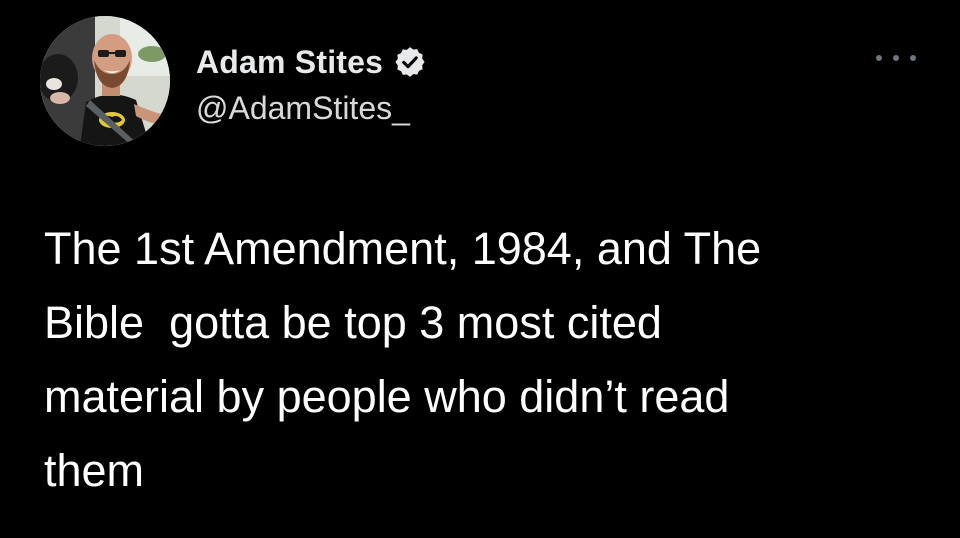 Image resolution: width=960 pixels, height=538 pixels. What do you see at coordinates (303, 108) in the screenshot?
I see `author-handle: @AdamStites_` at bounding box center [303, 108].